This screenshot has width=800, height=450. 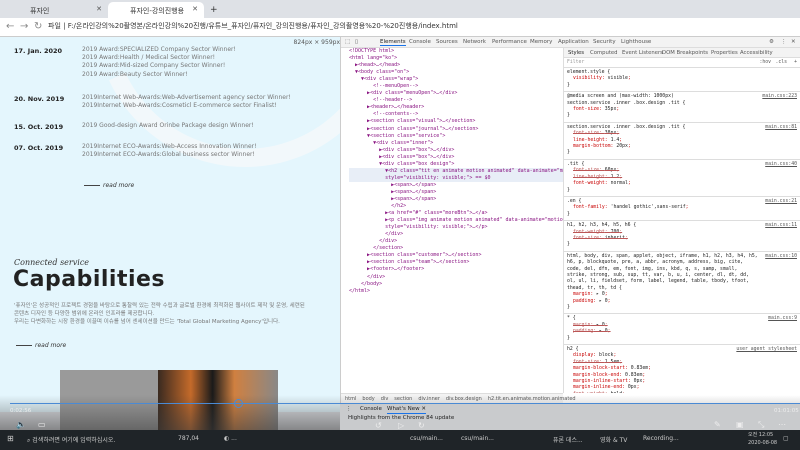 What do you see at coordinates (765, 63) in the screenshot?
I see `hov-toggle: :hov` at bounding box center [765, 63].